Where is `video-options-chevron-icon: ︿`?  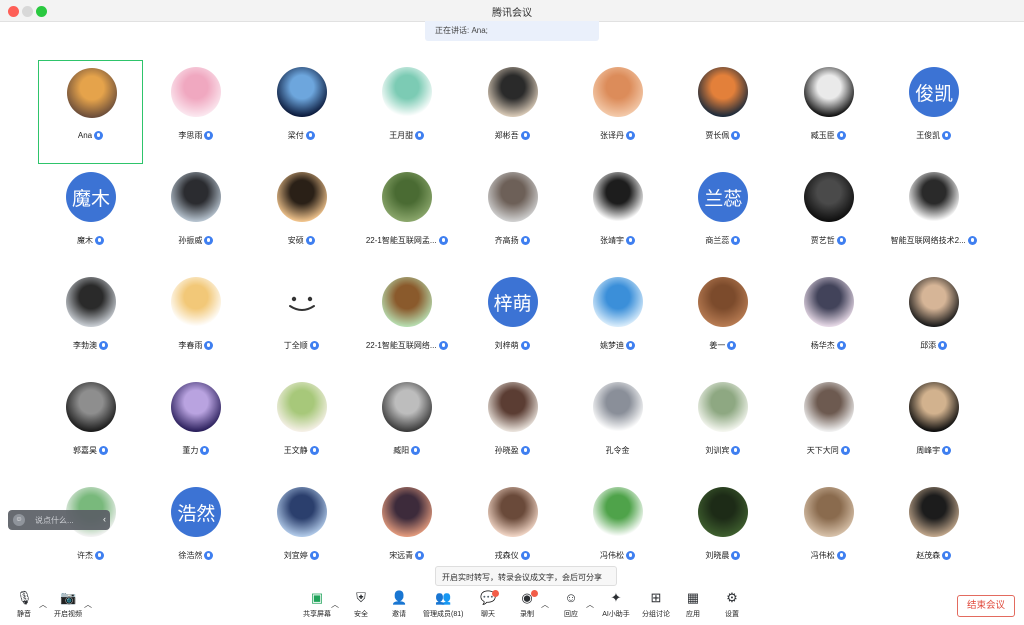
video-options-chevron-icon: ︿ is located at coordinates (88, 604).